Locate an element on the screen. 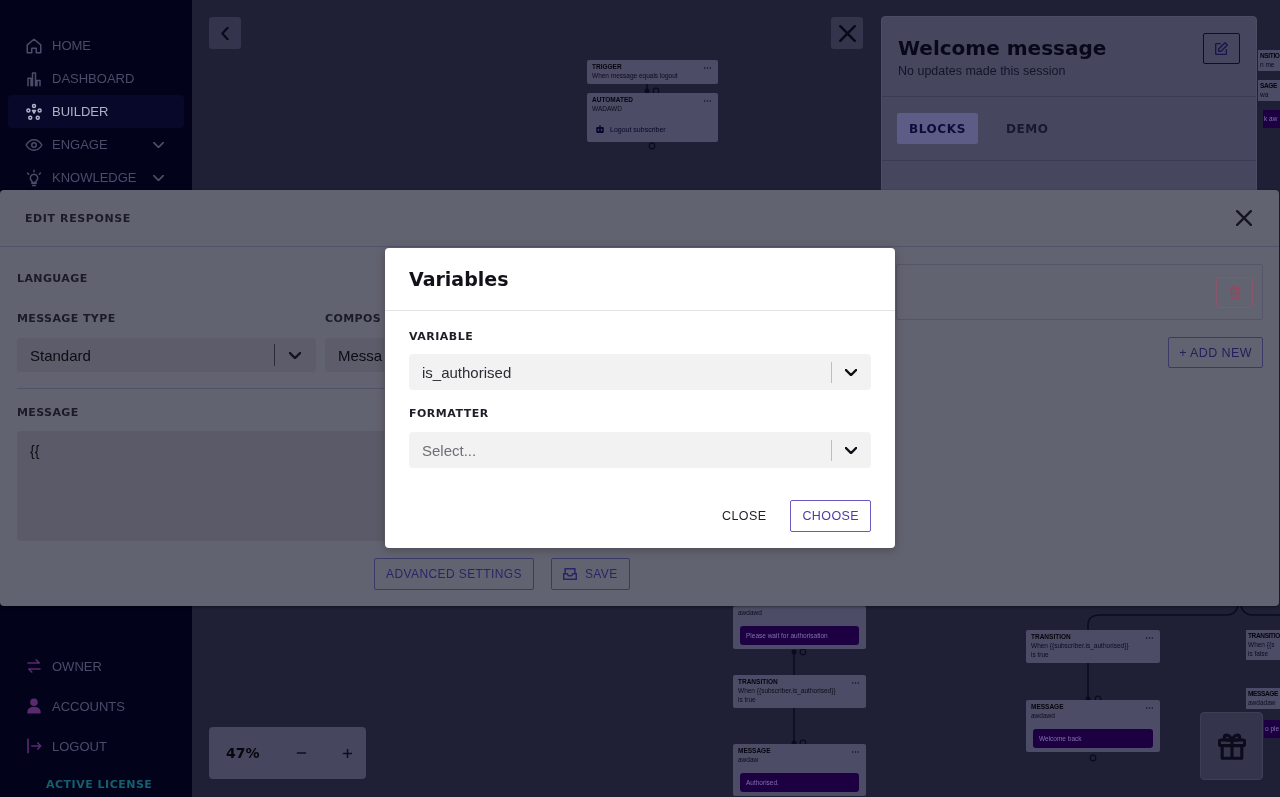  edit-icon is located at coordinates (1221, 48).